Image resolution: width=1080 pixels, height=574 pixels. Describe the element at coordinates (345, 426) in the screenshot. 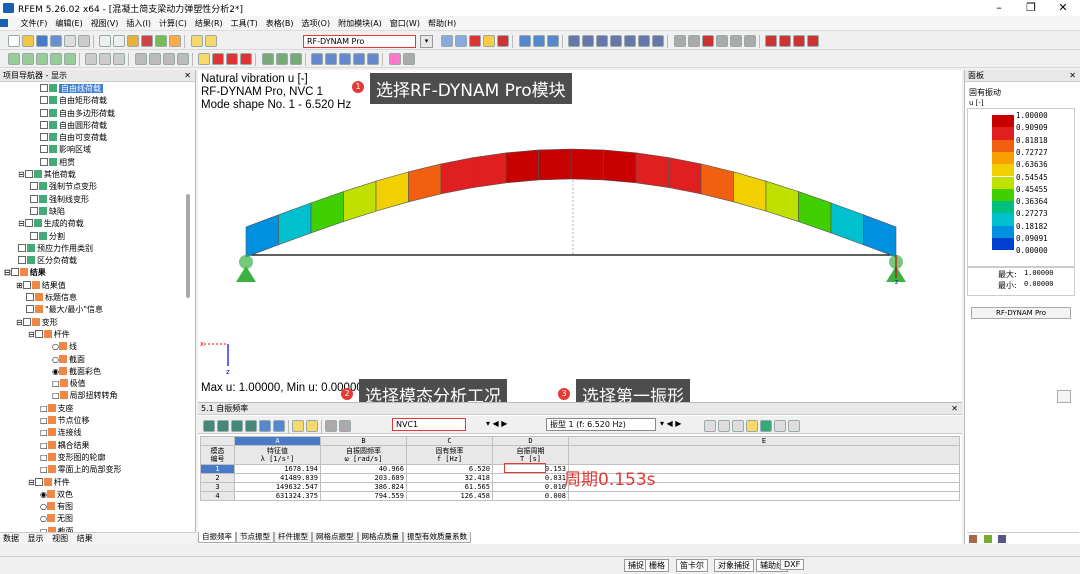

I see `table-tool-10-icon` at that location.